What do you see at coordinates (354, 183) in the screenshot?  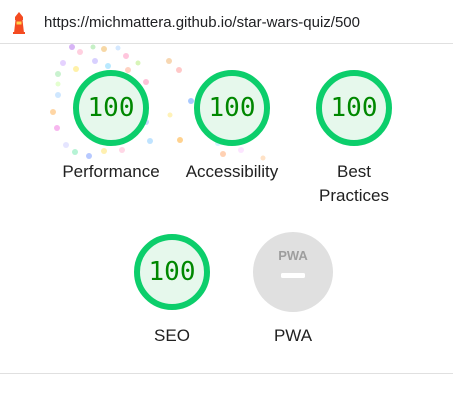 I see `gauge-label: Best Practices` at bounding box center [354, 183].